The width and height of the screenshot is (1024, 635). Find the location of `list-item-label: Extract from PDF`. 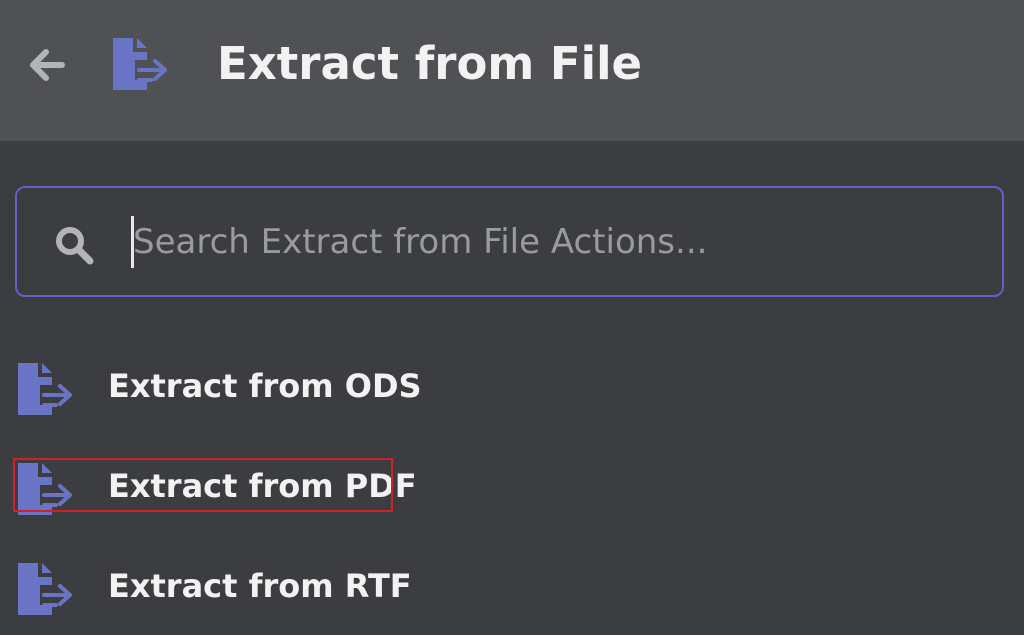

list-item-label: Extract from PDF is located at coordinates (262, 486).